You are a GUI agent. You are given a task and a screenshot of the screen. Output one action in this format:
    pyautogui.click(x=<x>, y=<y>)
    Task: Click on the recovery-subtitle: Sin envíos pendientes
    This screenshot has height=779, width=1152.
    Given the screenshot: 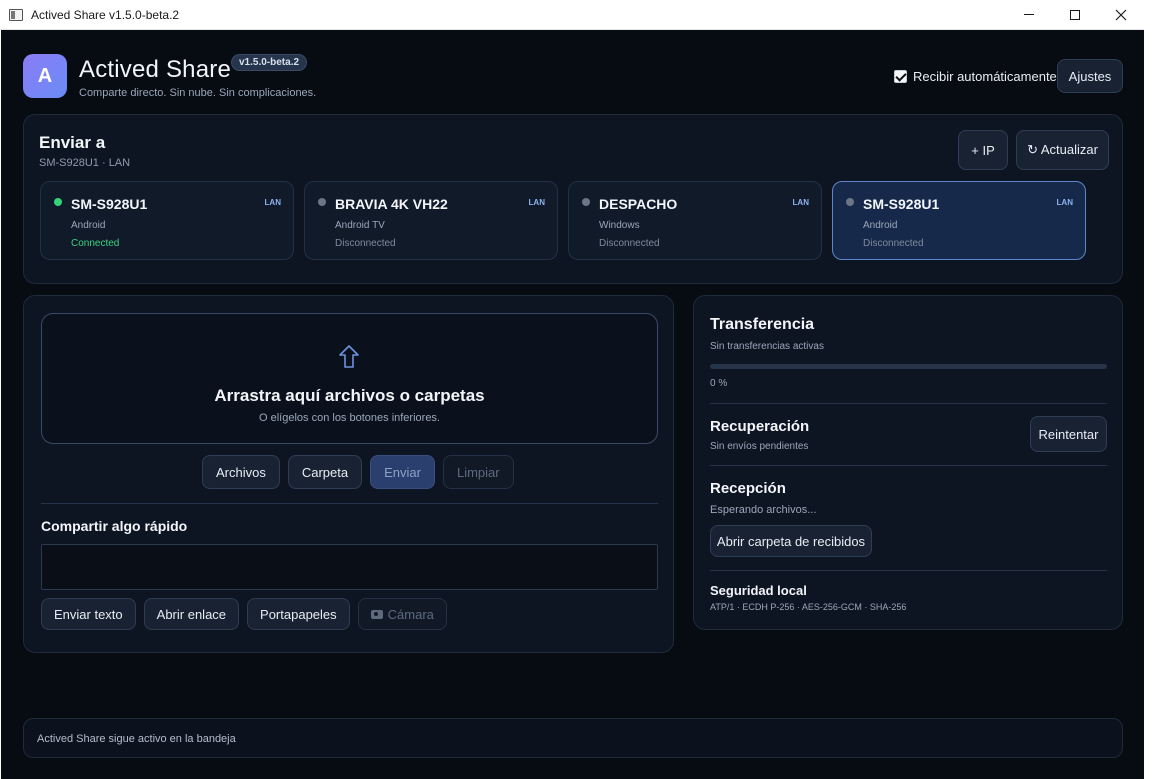 What is the action you would take?
    pyautogui.click(x=759, y=446)
    